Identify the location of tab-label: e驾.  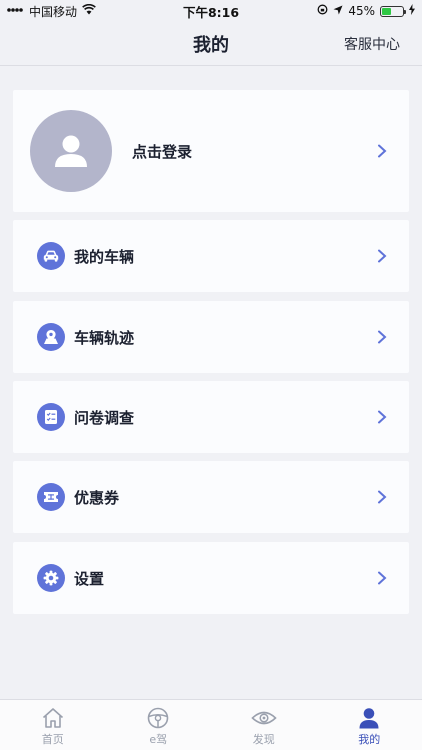
(158, 739).